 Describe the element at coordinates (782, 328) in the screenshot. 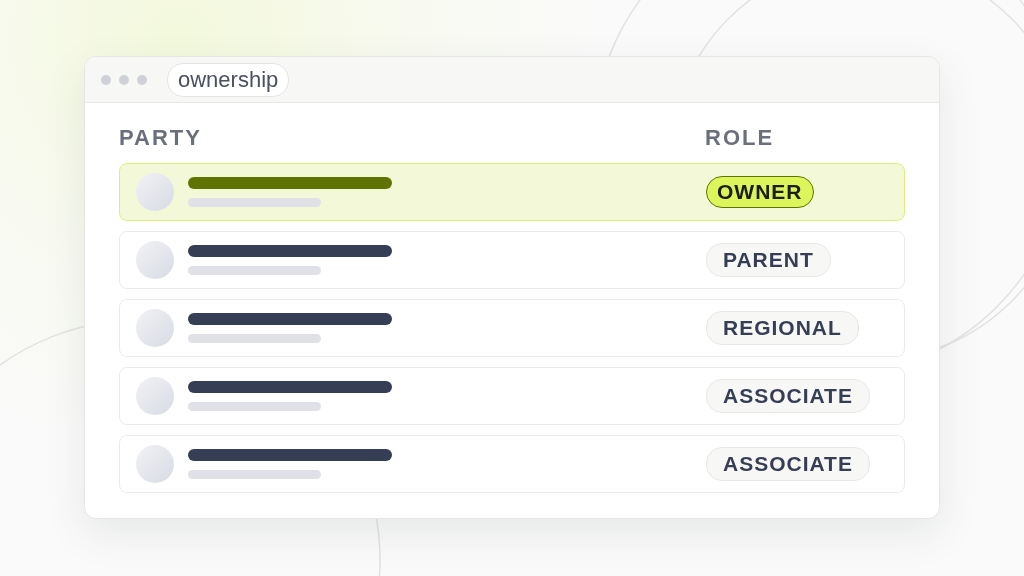

I see `role-tag: REGIONAL` at that location.